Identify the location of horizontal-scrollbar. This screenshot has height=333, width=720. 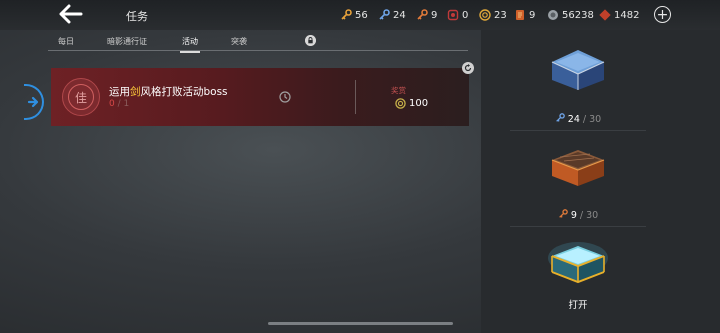
(360, 323).